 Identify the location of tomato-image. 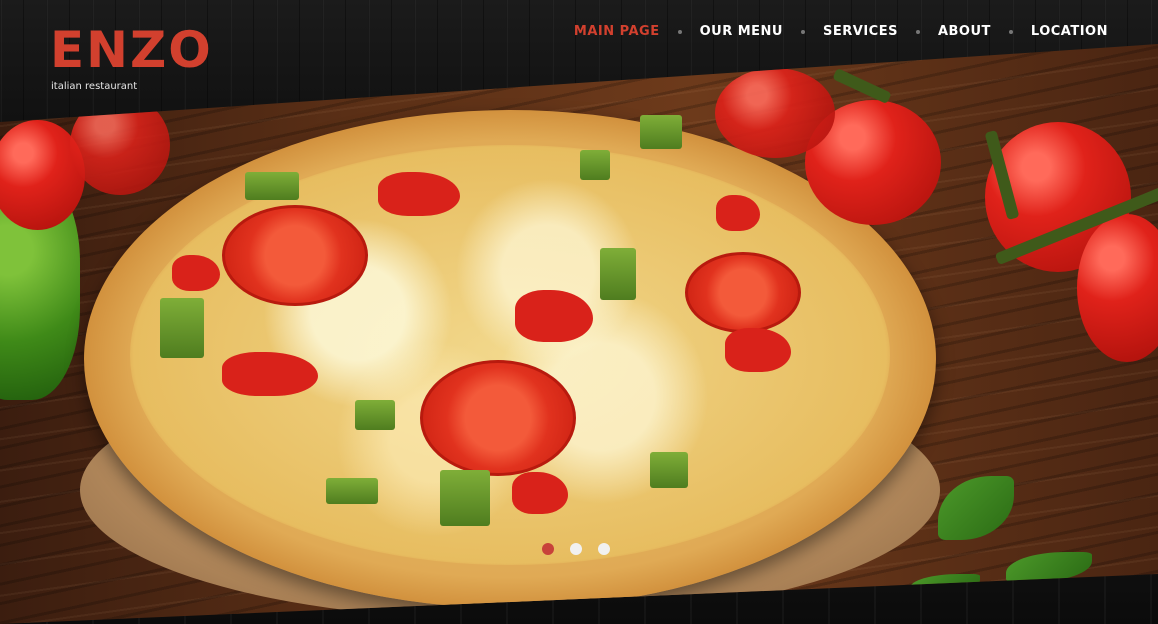
(775, 113).